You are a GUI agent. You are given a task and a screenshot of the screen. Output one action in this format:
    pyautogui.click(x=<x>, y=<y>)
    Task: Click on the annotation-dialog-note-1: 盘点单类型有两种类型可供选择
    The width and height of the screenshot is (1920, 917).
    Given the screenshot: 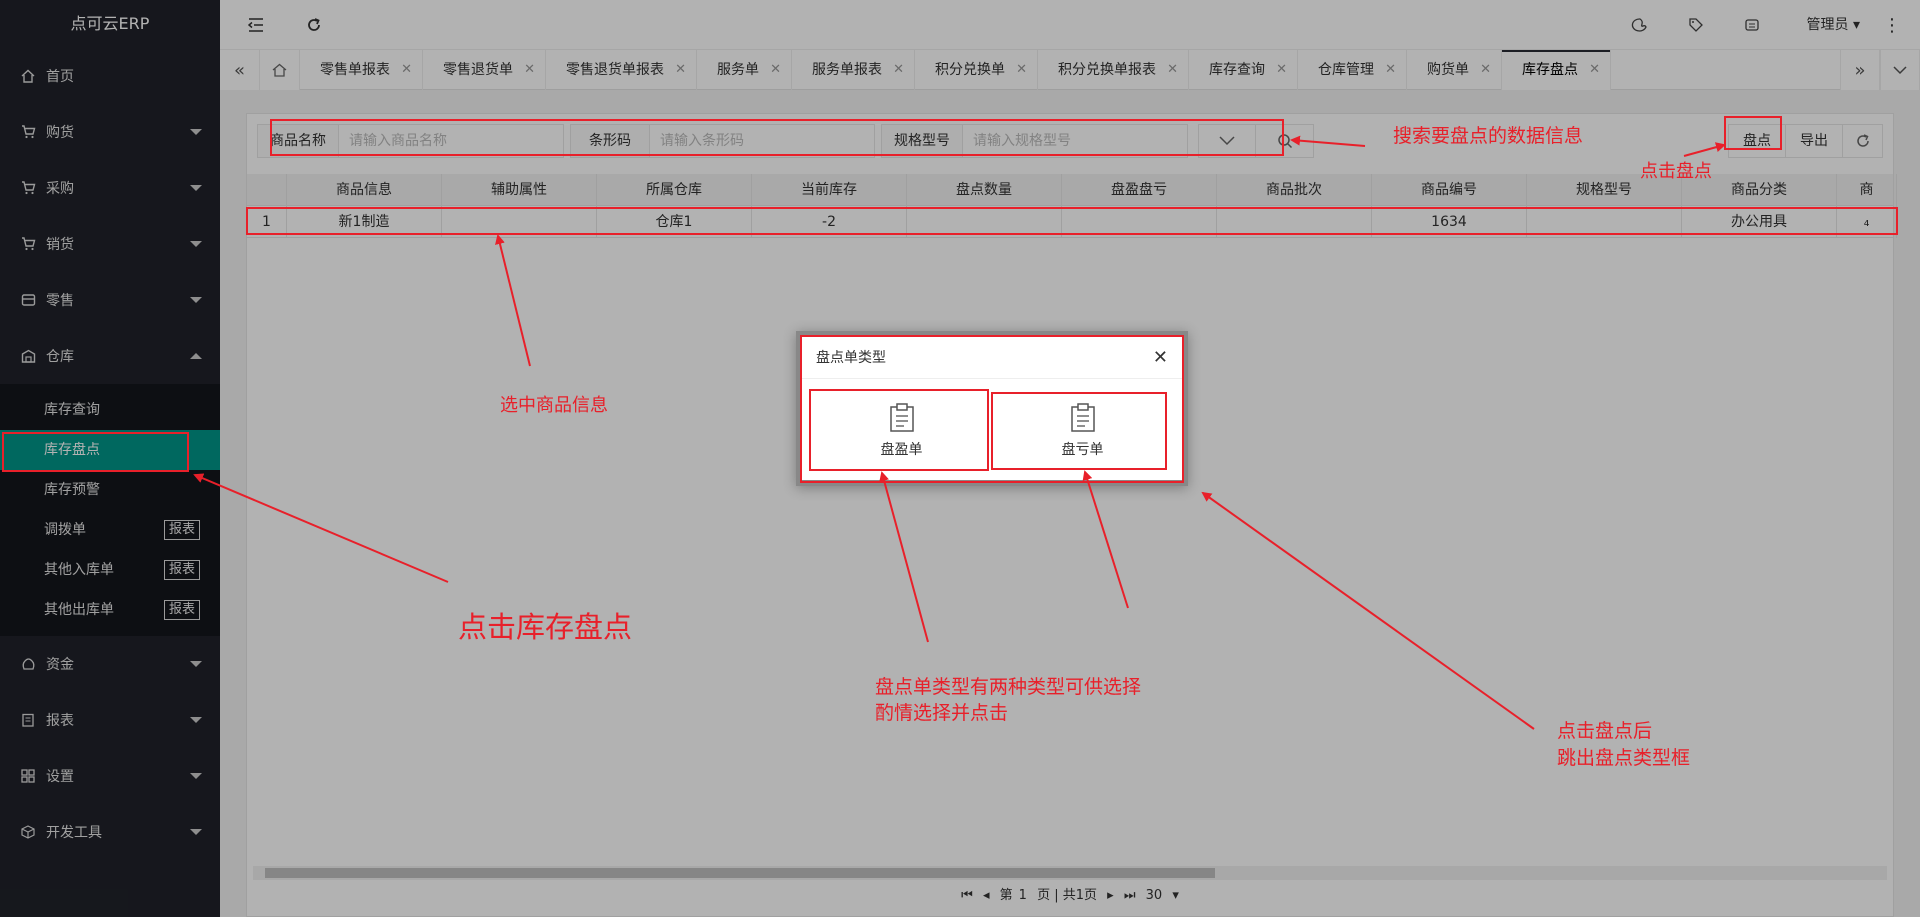 What is the action you would take?
    pyautogui.click(x=1008, y=687)
    